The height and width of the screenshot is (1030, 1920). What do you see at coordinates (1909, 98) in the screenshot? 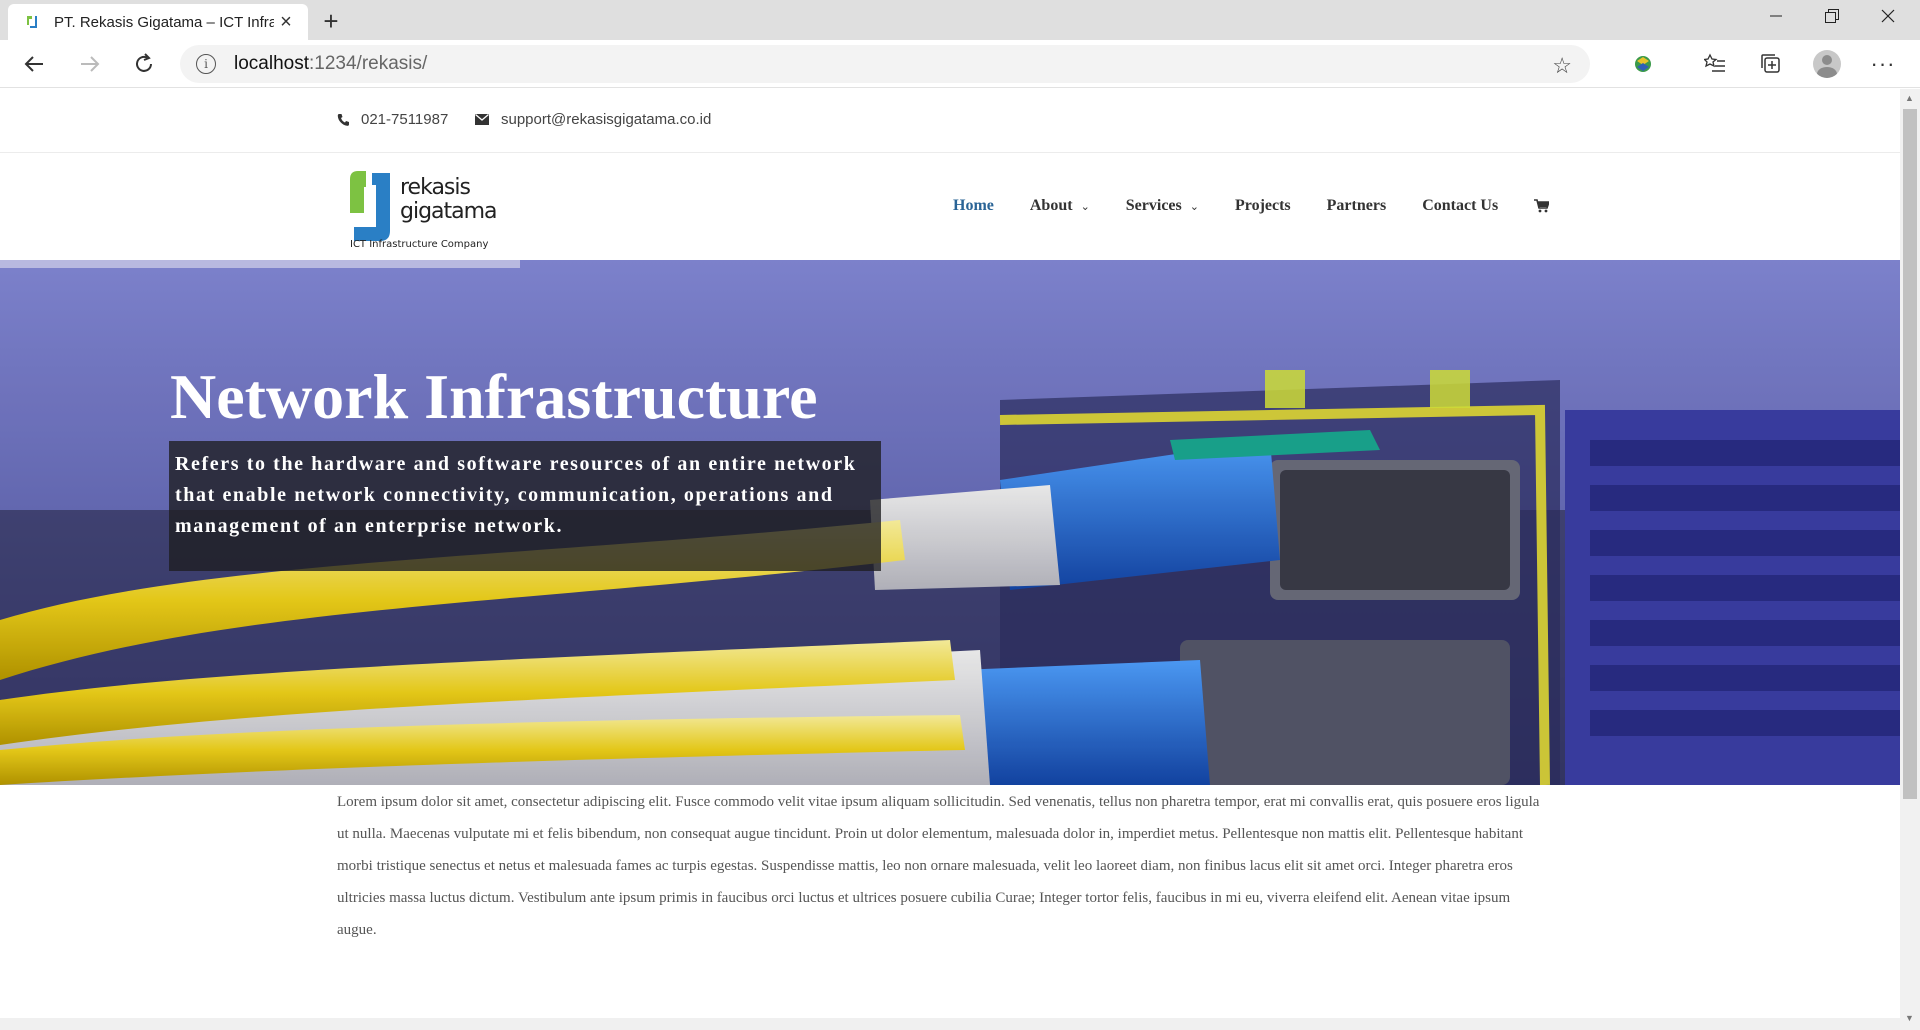
I see `scroll-up-arrow-icon: ▲` at bounding box center [1909, 98].